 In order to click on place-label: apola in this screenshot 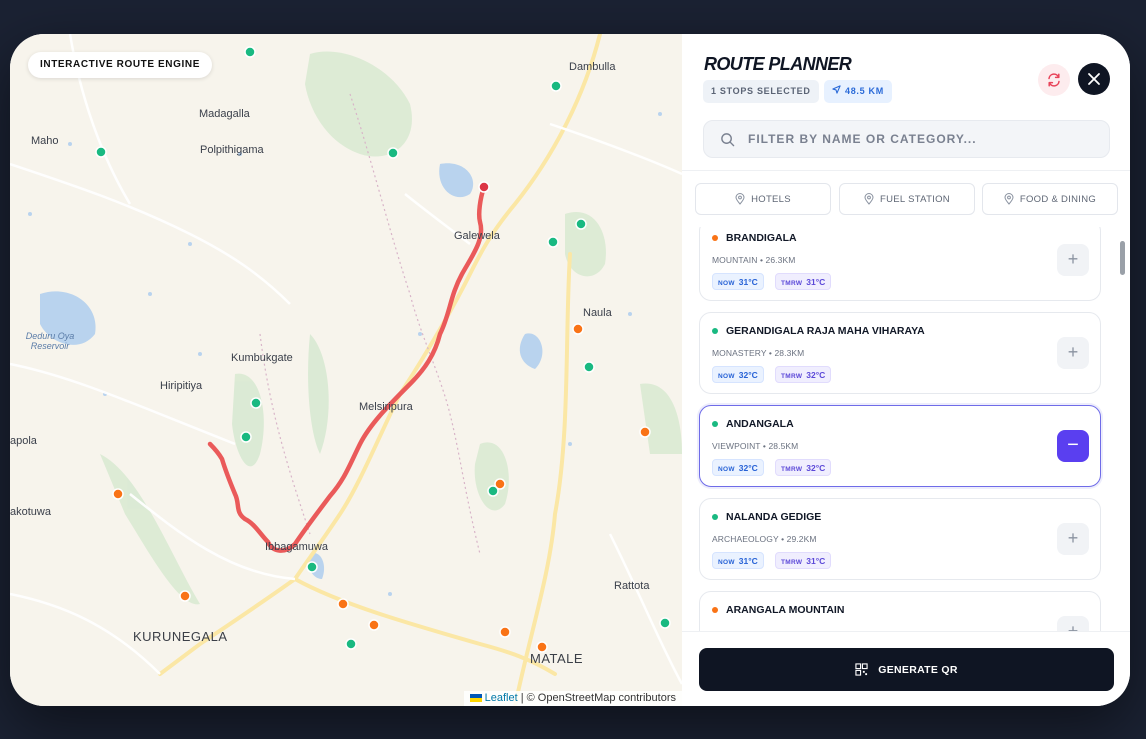, I will do `click(23, 441)`.